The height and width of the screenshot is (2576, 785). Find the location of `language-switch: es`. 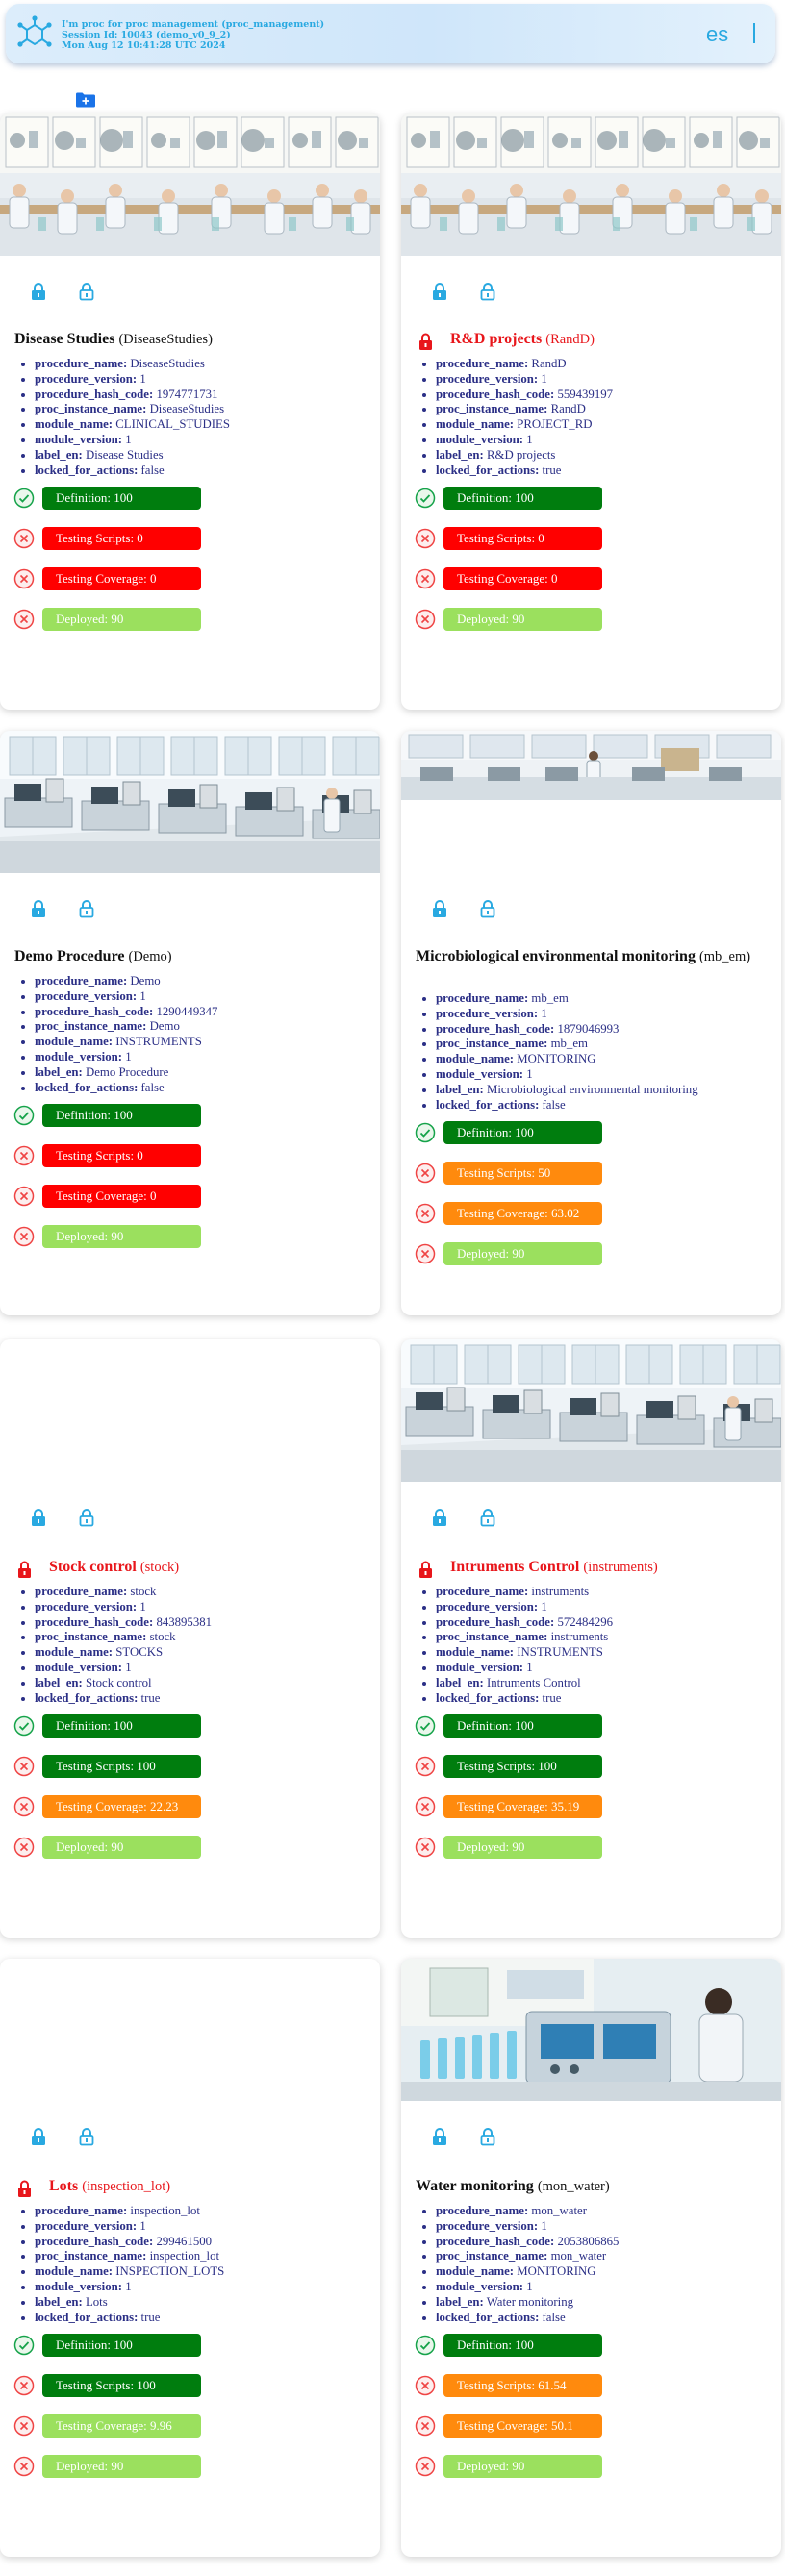

language-switch: es is located at coordinates (717, 34).